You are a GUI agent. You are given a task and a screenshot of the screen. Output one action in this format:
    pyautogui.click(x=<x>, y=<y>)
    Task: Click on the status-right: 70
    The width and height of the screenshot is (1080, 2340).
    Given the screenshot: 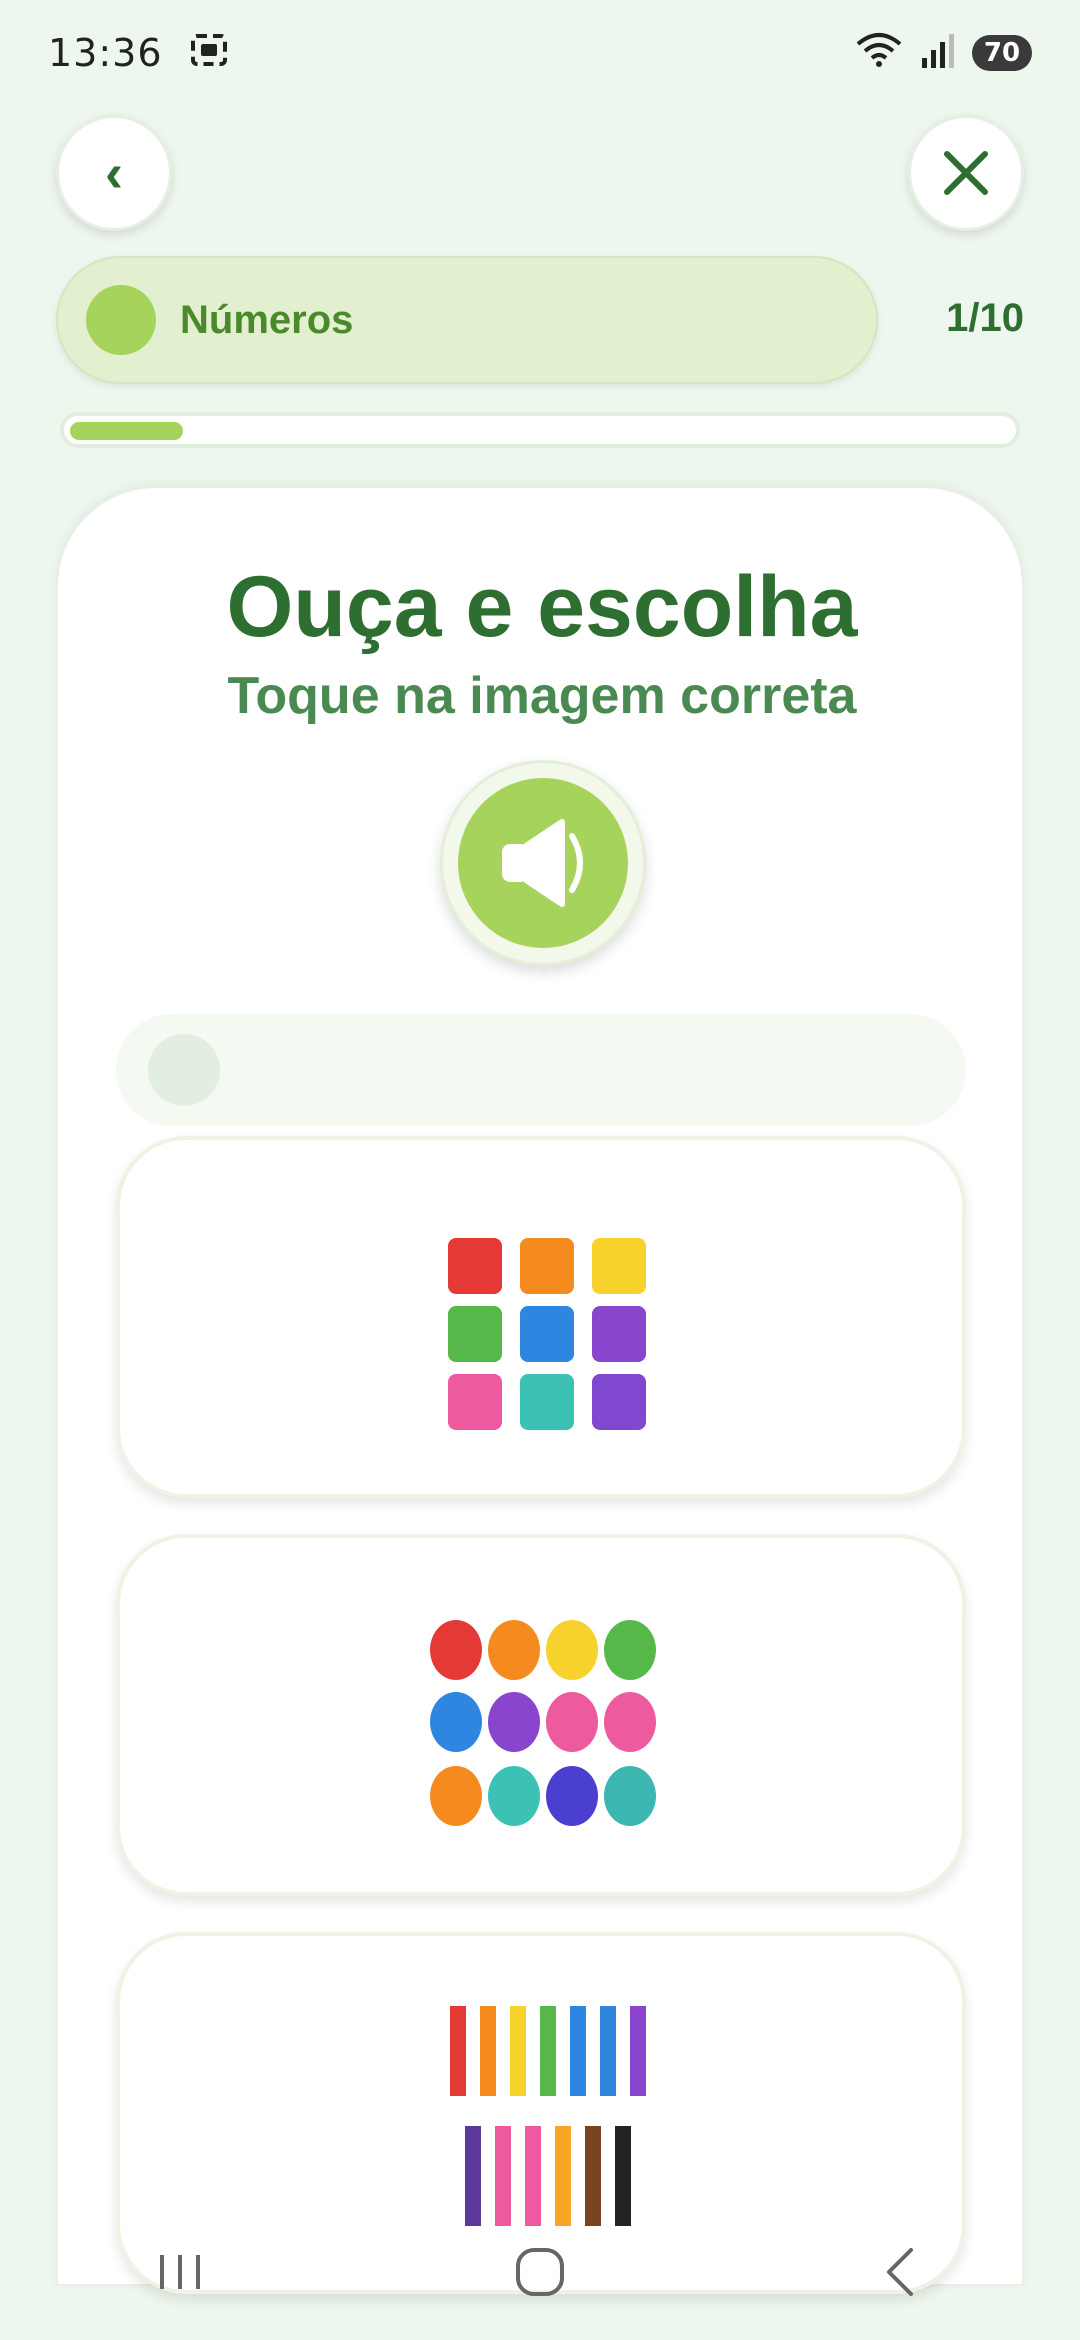 What is the action you would take?
    pyautogui.click(x=943, y=52)
    